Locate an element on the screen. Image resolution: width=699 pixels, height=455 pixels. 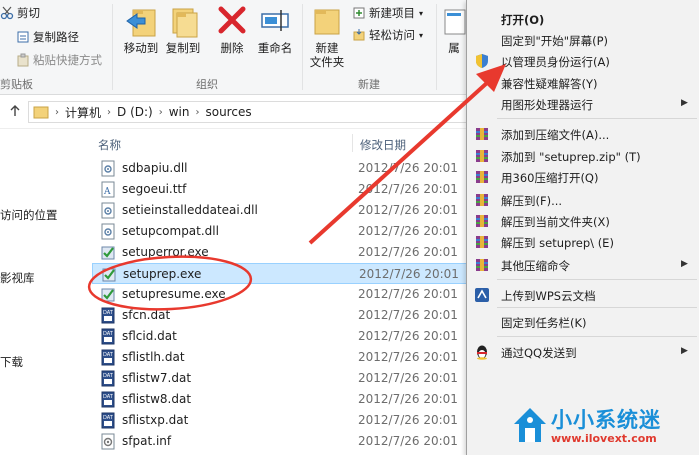
svg-text: A is located at coordinates (107, 192).